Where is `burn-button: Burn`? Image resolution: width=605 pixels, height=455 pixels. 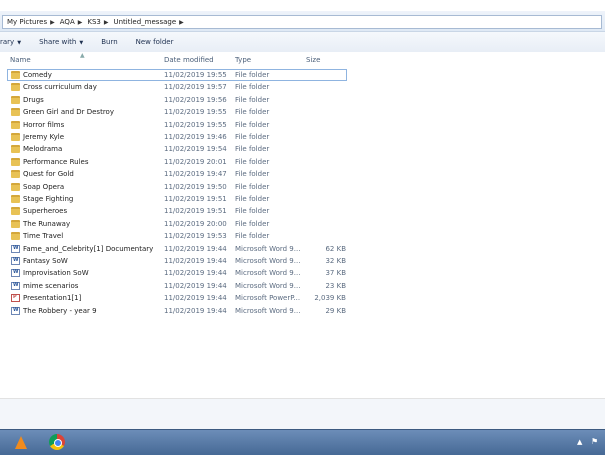 burn-button: Burn is located at coordinates (109, 42).